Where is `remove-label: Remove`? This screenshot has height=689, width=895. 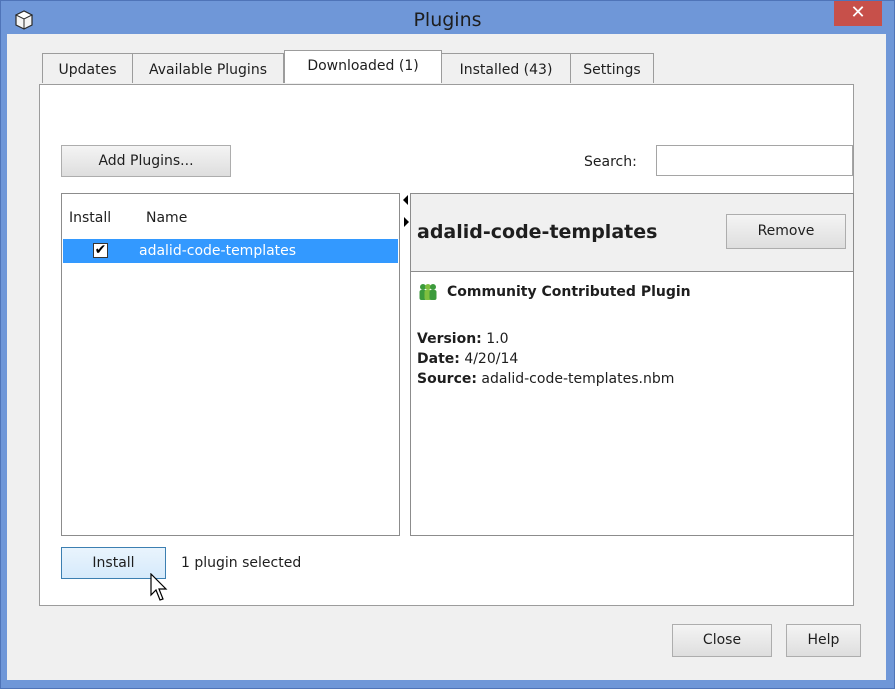 remove-label: Remove is located at coordinates (786, 231).